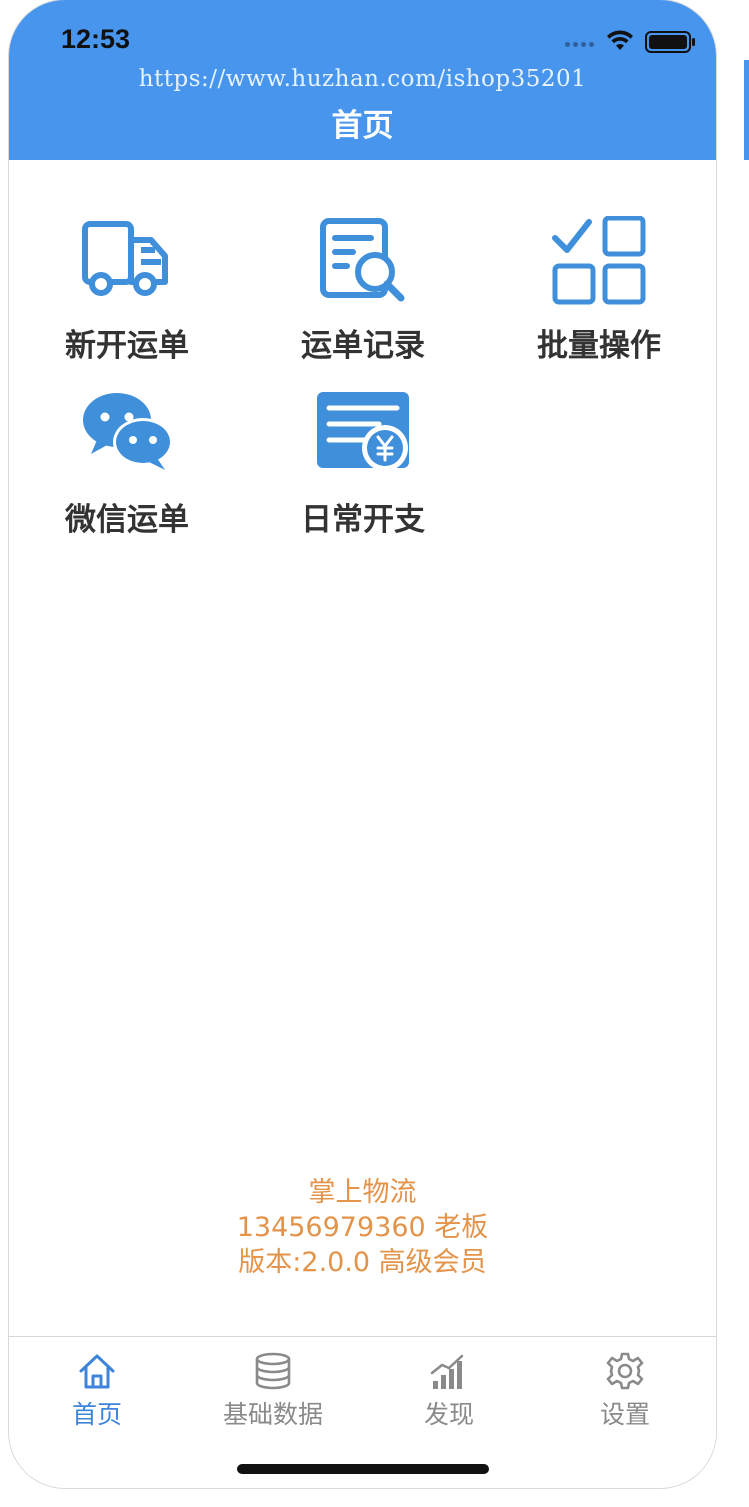 The height and width of the screenshot is (1507, 749). What do you see at coordinates (448, 1414) in the screenshot?
I see `tab-label: 发现` at bounding box center [448, 1414].